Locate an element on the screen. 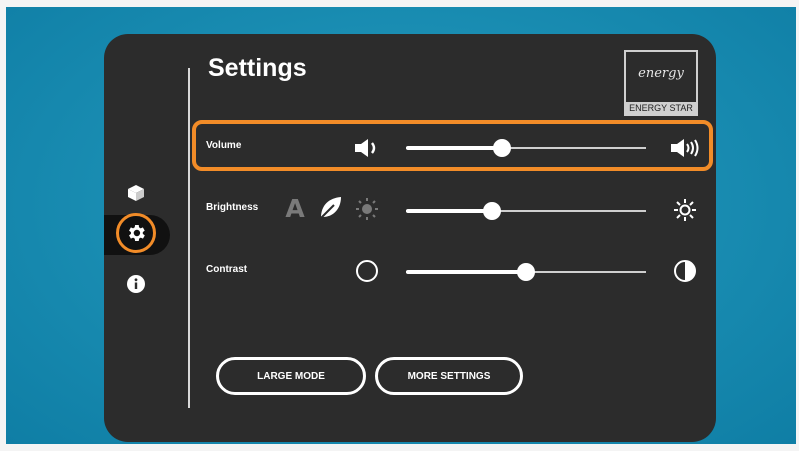  brightness-high-icon is located at coordinates (685, 210).